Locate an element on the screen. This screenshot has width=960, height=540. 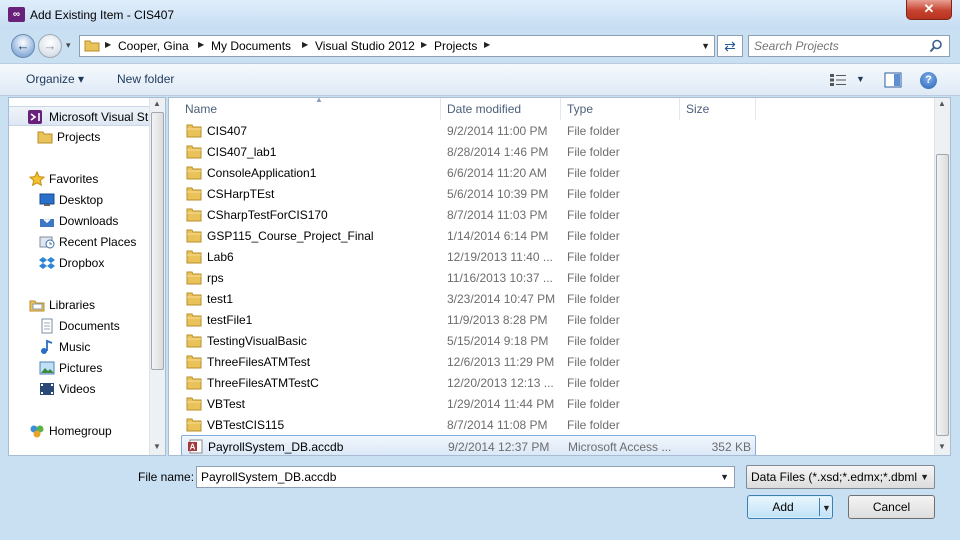
file-name: rps is located at coordinates (215, 278).